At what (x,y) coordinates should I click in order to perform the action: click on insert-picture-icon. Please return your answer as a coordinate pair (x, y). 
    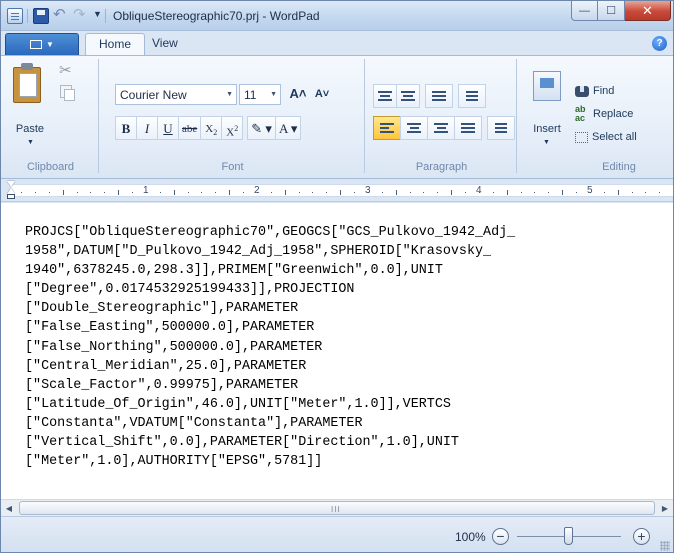
    Looking at the image, I should click on (547, 86).